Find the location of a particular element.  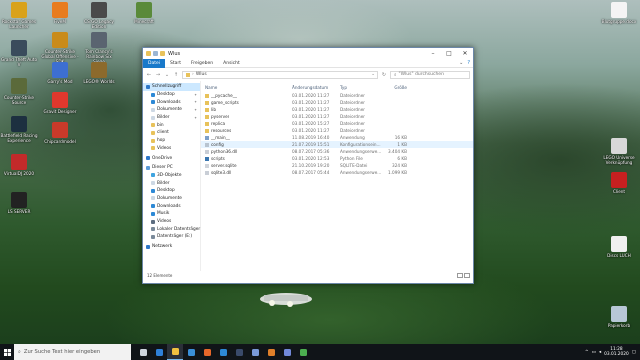

desktop-icon-battlefield-racing-experience: Battlefield Racing Experience is located at coordinates (19, 129).